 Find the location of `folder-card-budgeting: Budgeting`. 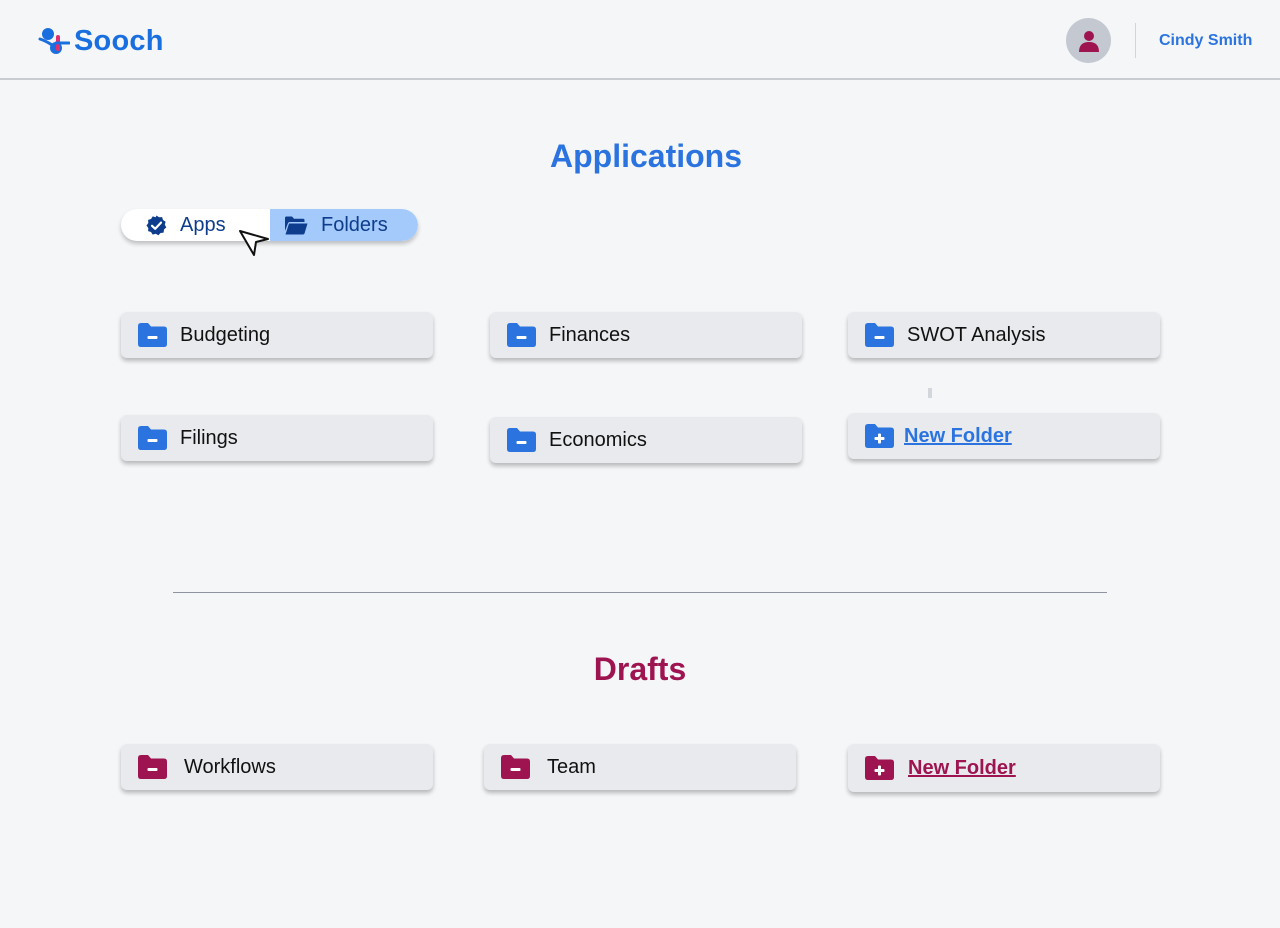

folder-card-budgeting: Budgeting is located at coordinates (277, 335).